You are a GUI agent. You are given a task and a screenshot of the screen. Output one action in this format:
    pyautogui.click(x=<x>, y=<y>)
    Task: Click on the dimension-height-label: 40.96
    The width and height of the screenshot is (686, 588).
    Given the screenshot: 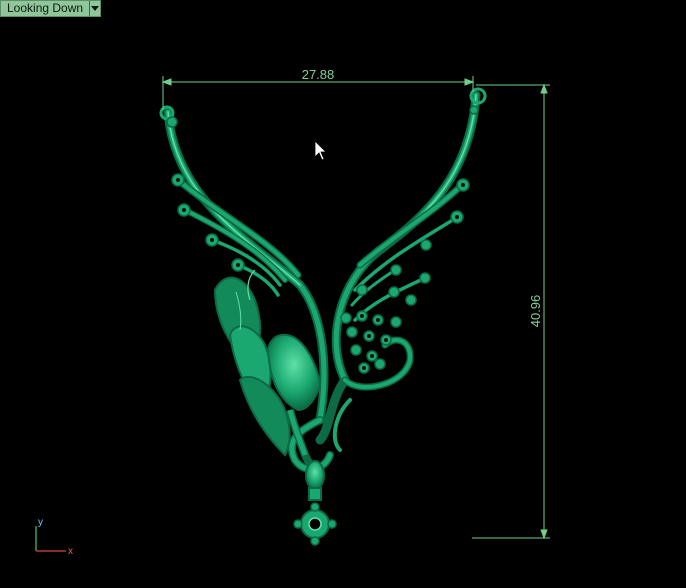 What is the action you would take?
    pyautogui.click(x=535, y=311)
    